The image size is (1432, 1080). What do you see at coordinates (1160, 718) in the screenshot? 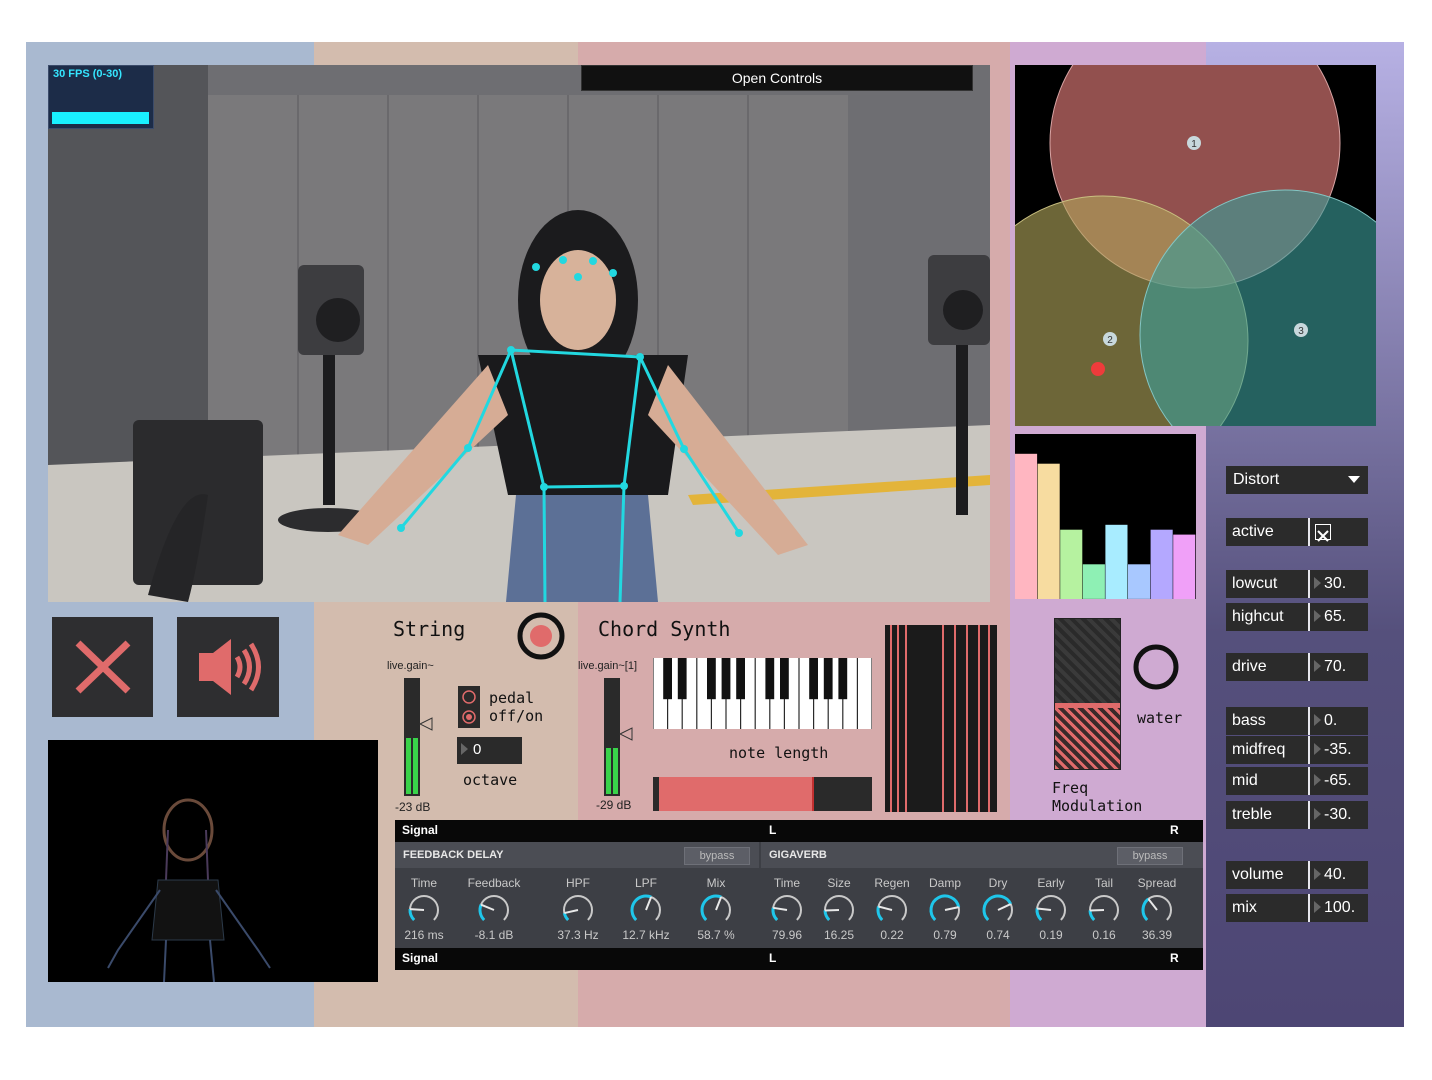
I see `water-label: water` at bounding box center [1160, 718].